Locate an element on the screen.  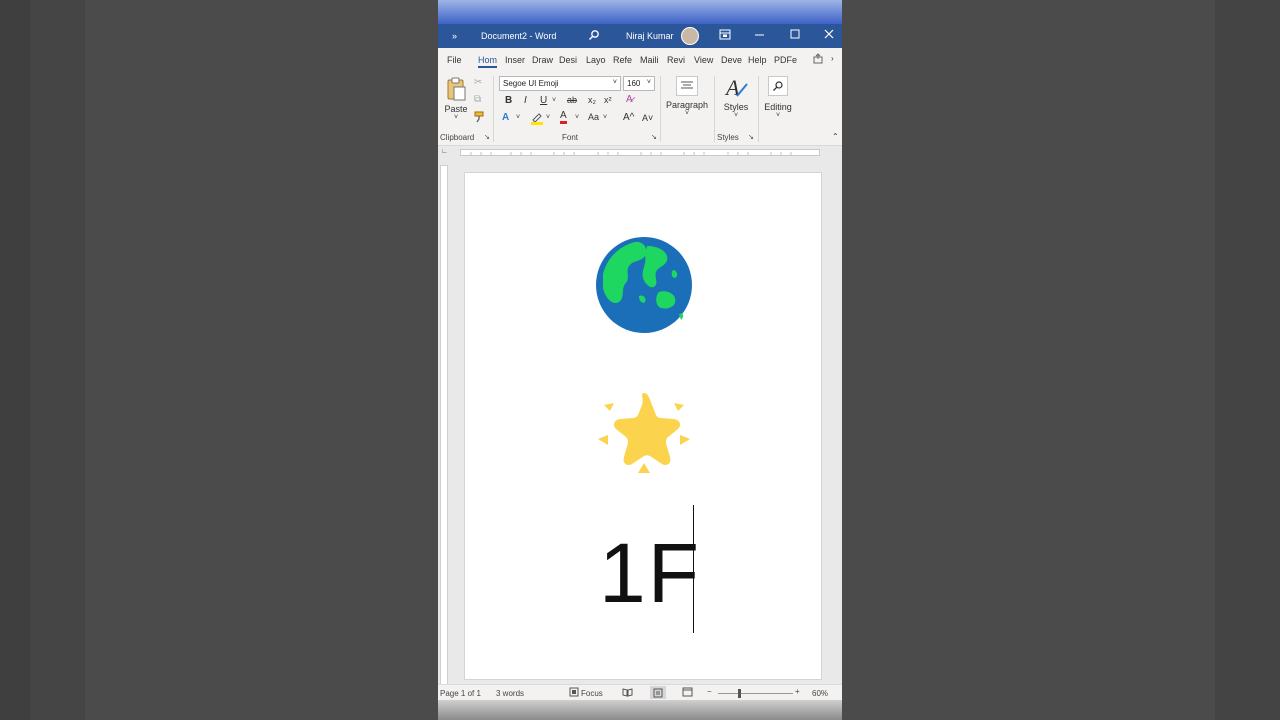
zoom-level: 60% is located at coordinates (820, 693).